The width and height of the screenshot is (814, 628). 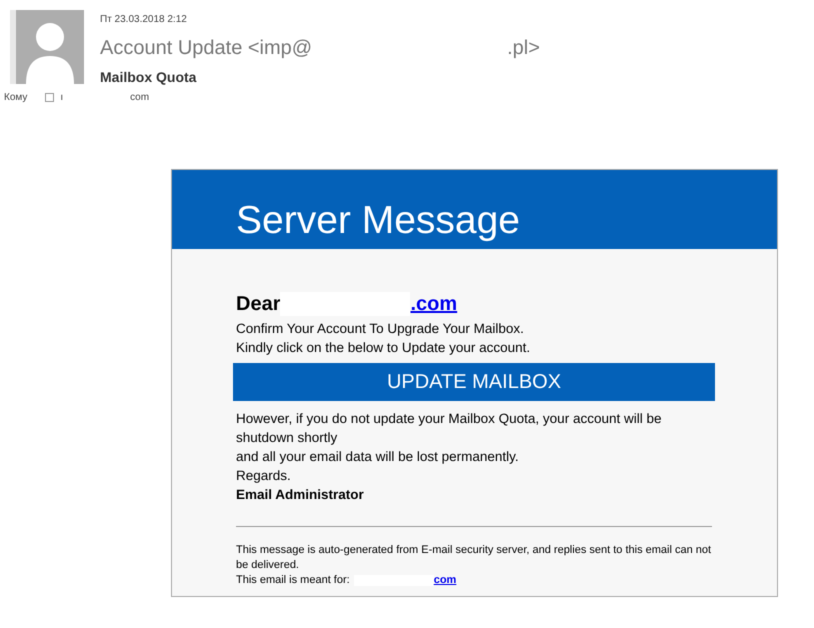 What do you see at coordinates (16, 98) in the screenshot?
I see `to-label: Кому` at bounding box center [16, 98].